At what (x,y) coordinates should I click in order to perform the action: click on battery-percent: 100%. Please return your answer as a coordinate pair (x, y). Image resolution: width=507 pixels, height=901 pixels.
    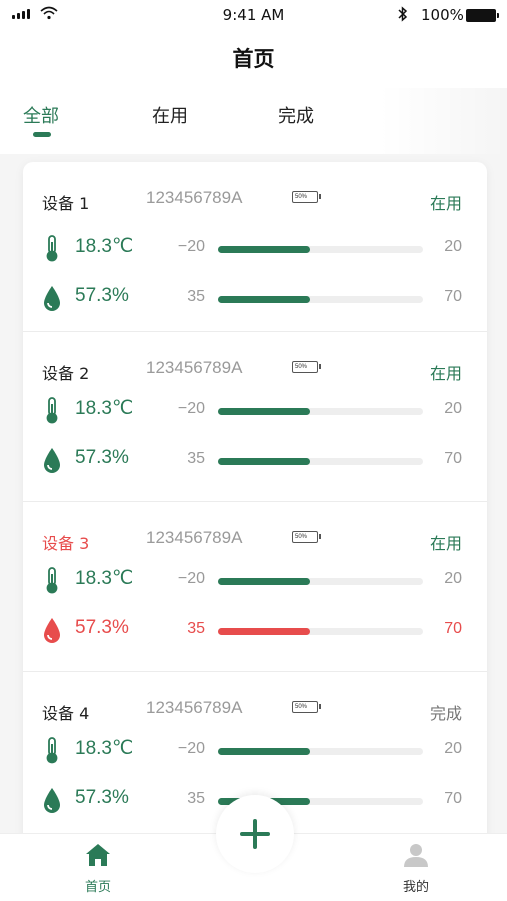
    Looking at the image, I should click on (442, 15).